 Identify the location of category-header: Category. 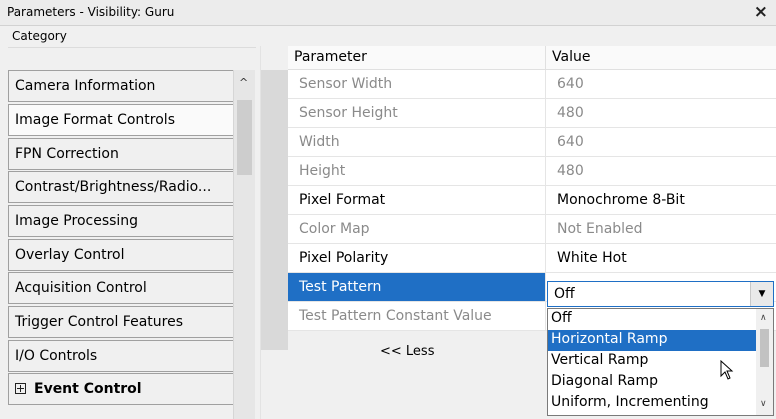
(132, 37).